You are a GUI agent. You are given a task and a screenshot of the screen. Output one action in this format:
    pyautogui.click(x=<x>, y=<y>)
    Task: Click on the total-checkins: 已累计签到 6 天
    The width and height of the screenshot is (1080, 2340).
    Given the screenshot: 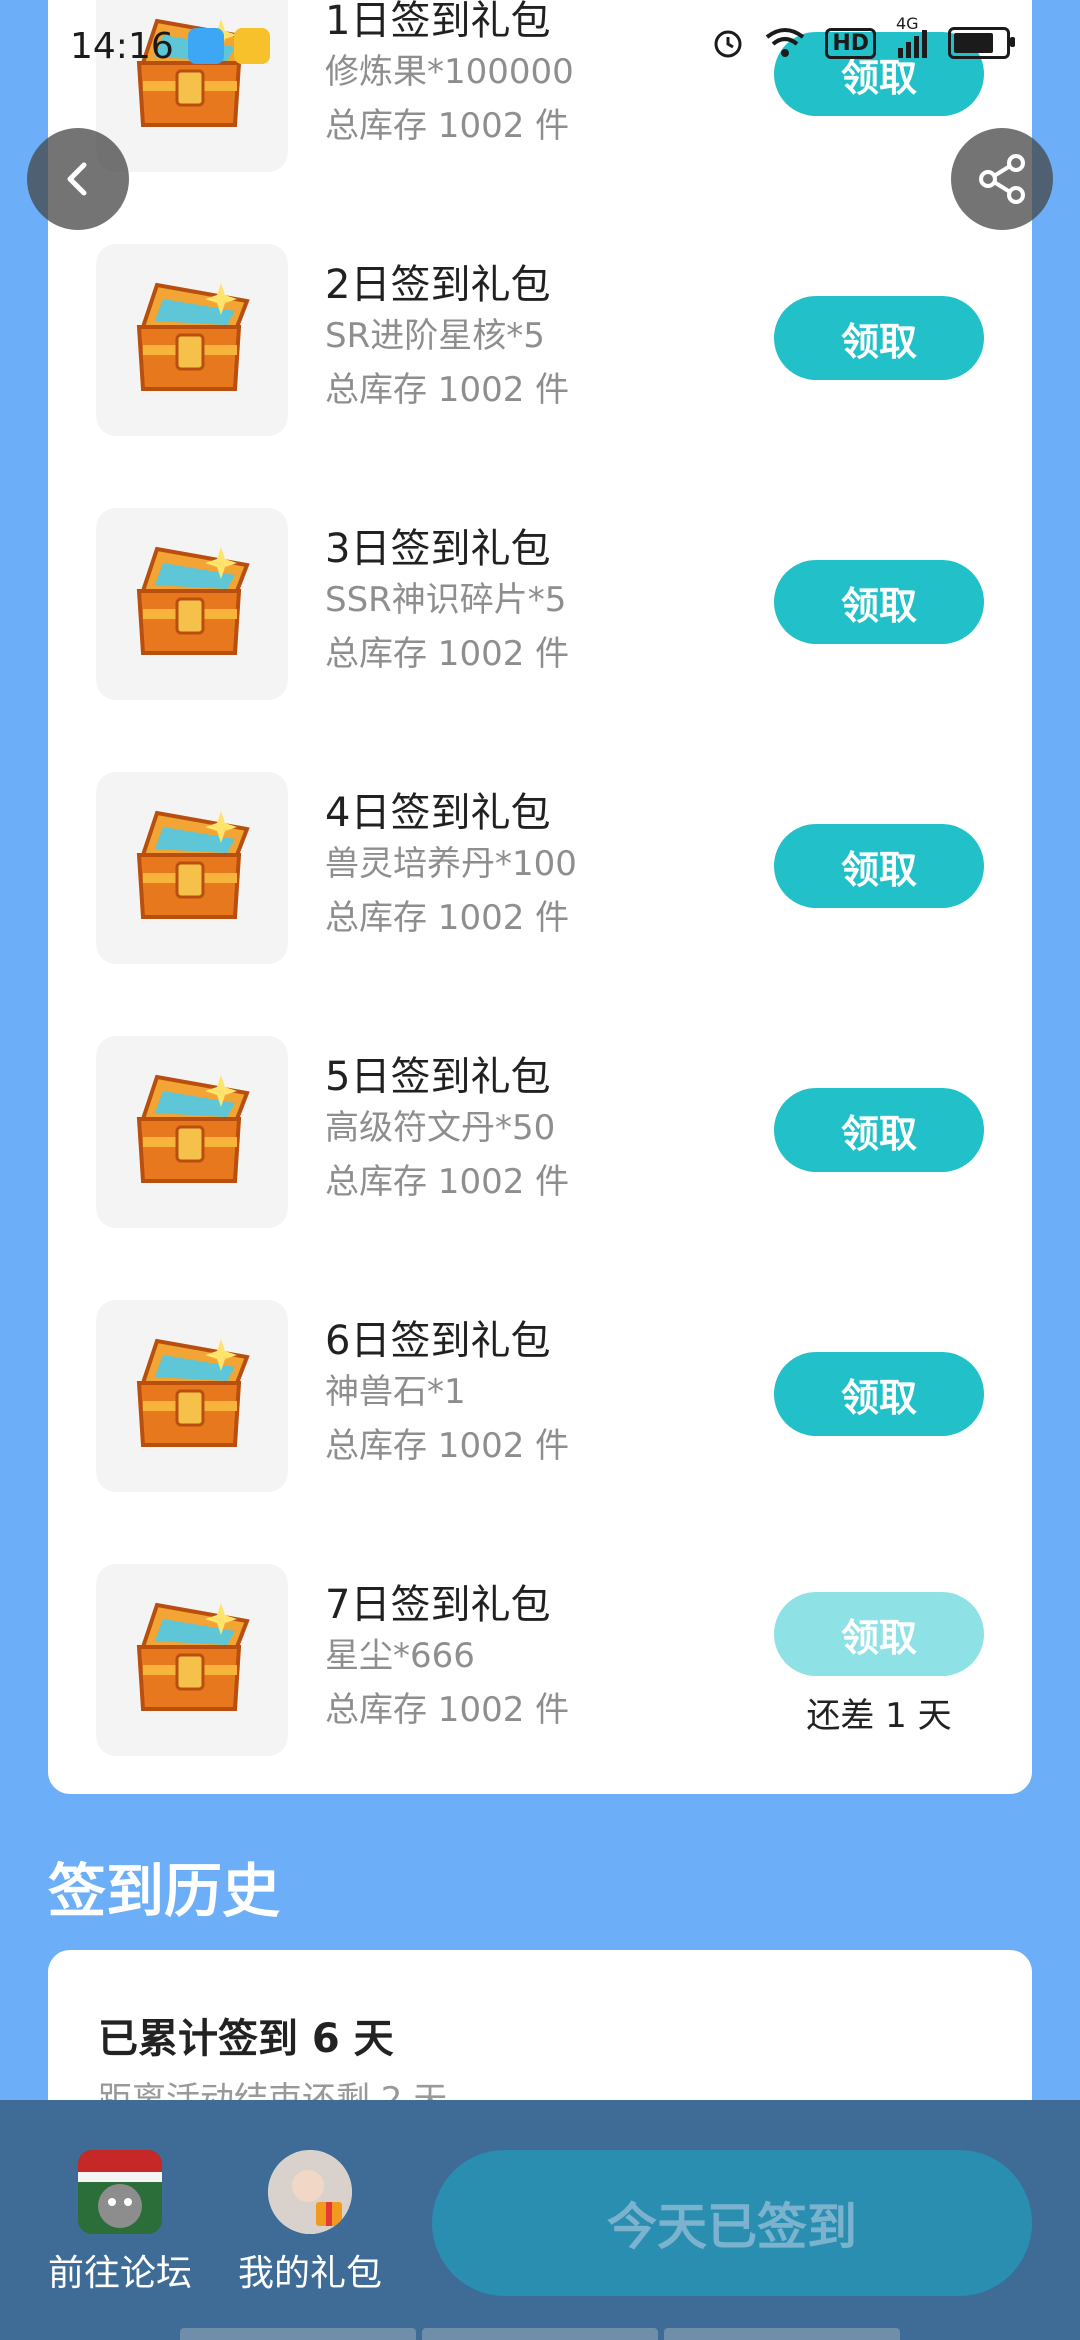 What is the action you would take?
    pyautogui.click(x=246, y=2039)
    